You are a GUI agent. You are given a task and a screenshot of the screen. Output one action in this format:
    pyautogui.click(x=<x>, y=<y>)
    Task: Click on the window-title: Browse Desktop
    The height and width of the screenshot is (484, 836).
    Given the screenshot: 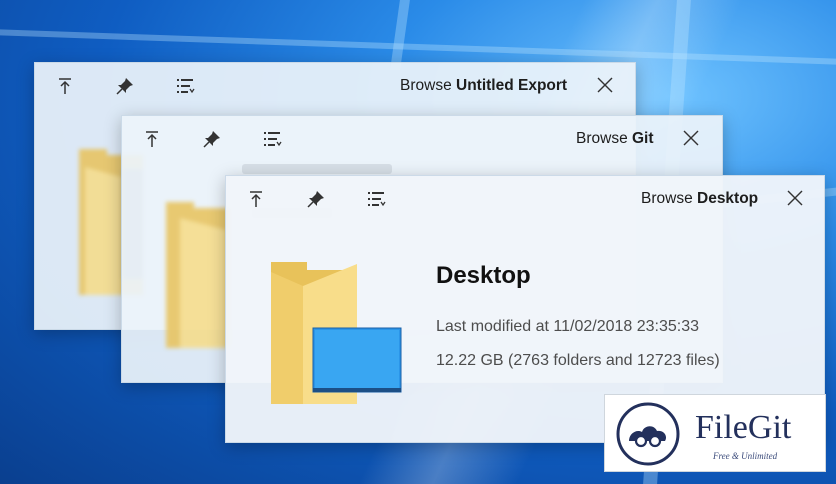 What is the action you would take?
    pyautogui.click(x=699, y=199)
    